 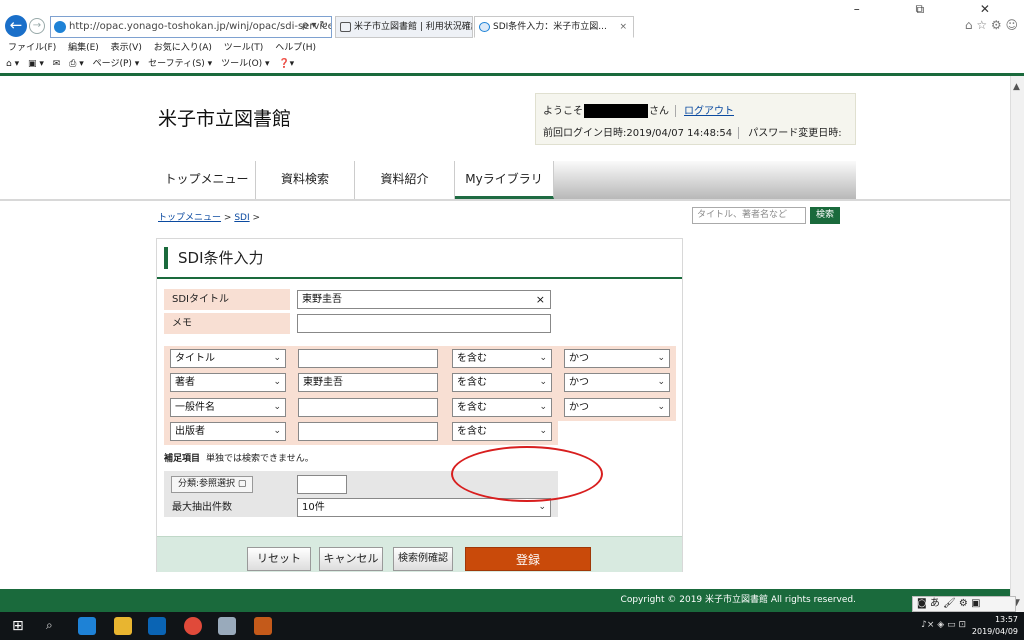 I want to click on file-explorer-icon, so click(x=123, y=626).